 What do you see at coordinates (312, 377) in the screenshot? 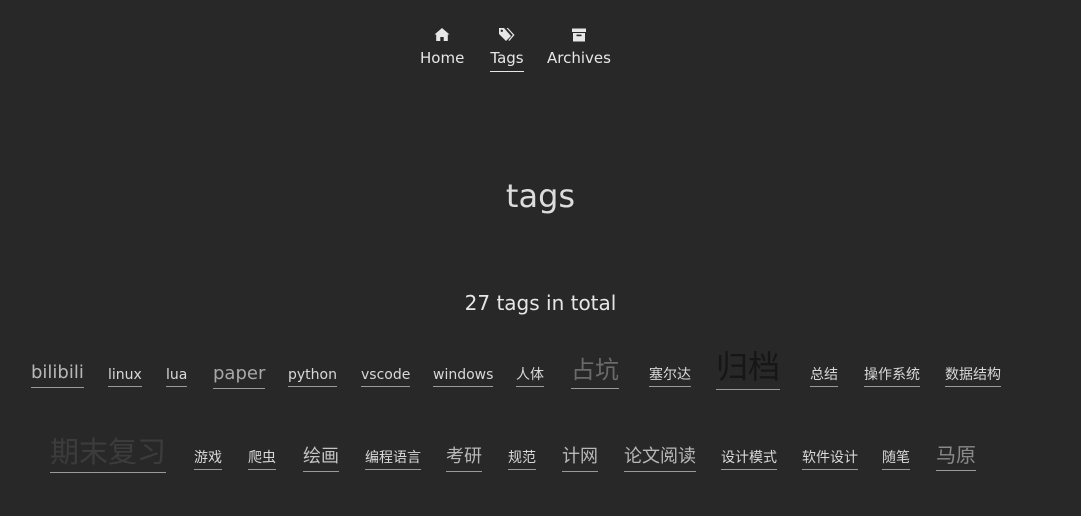
I see `tag-link: python` at bounding box center [312, 377].